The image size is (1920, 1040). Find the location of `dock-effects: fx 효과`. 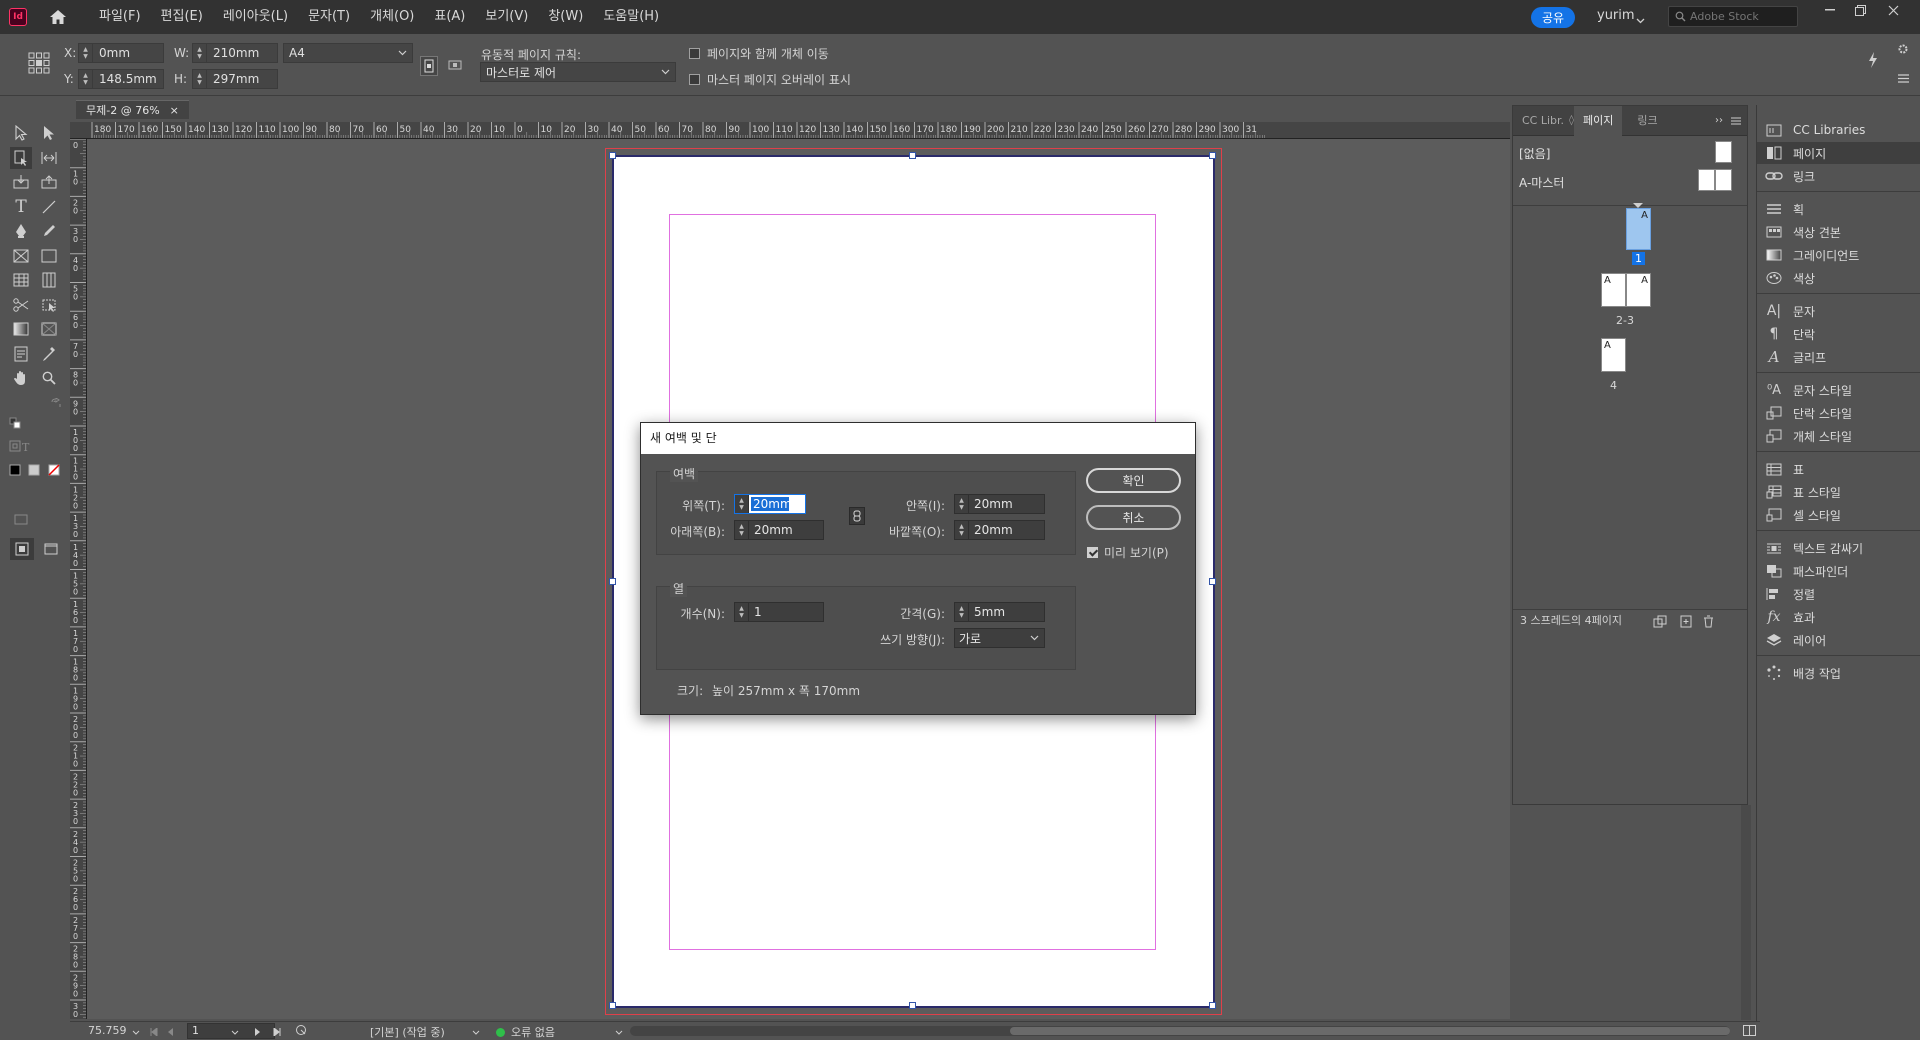

dock-effects: fx 효과 is located at coordinates (1838, 617).